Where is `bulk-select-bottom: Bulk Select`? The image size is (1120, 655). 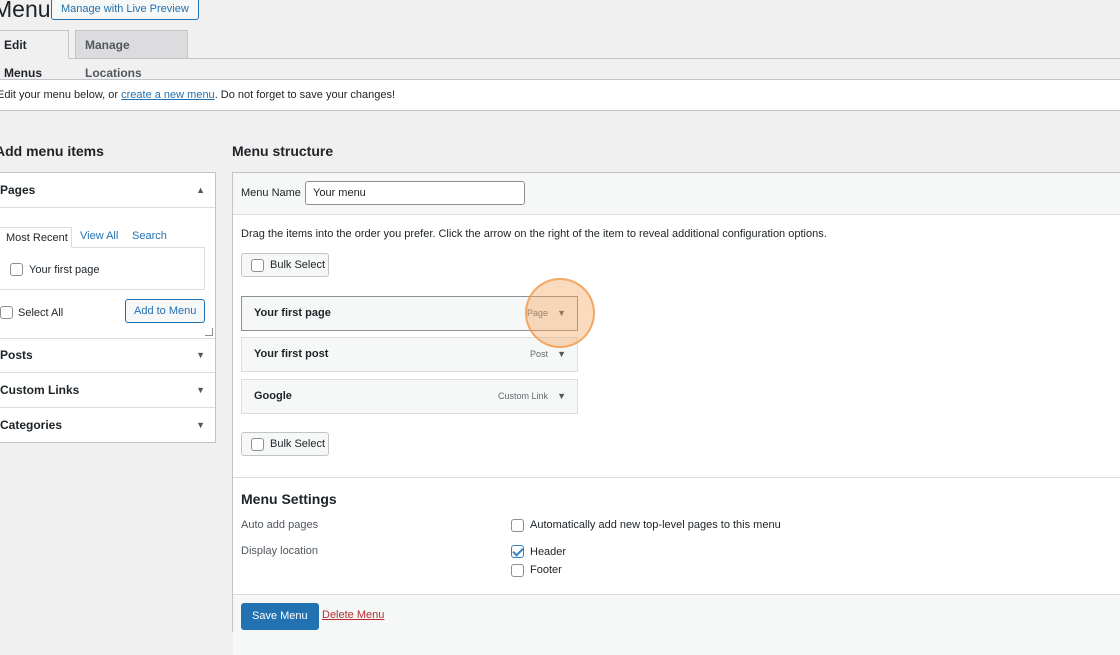
bulk-select-bottom: Bulk Select is located at coordinates (285, 444).